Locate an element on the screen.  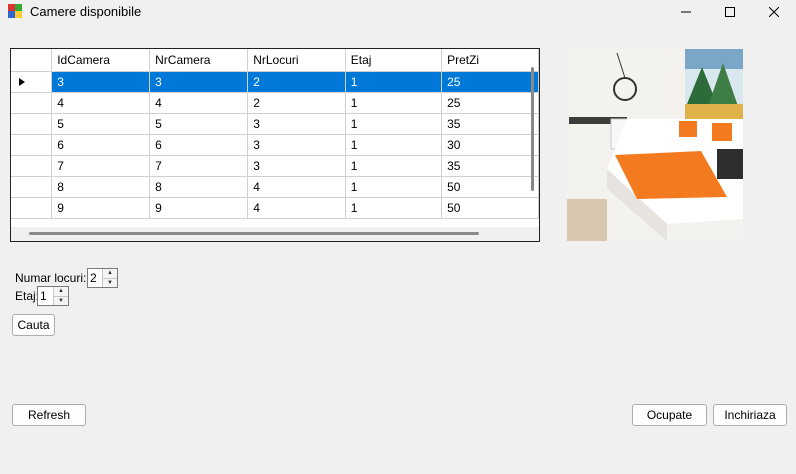
close-button is located at coordinates (774, 12).